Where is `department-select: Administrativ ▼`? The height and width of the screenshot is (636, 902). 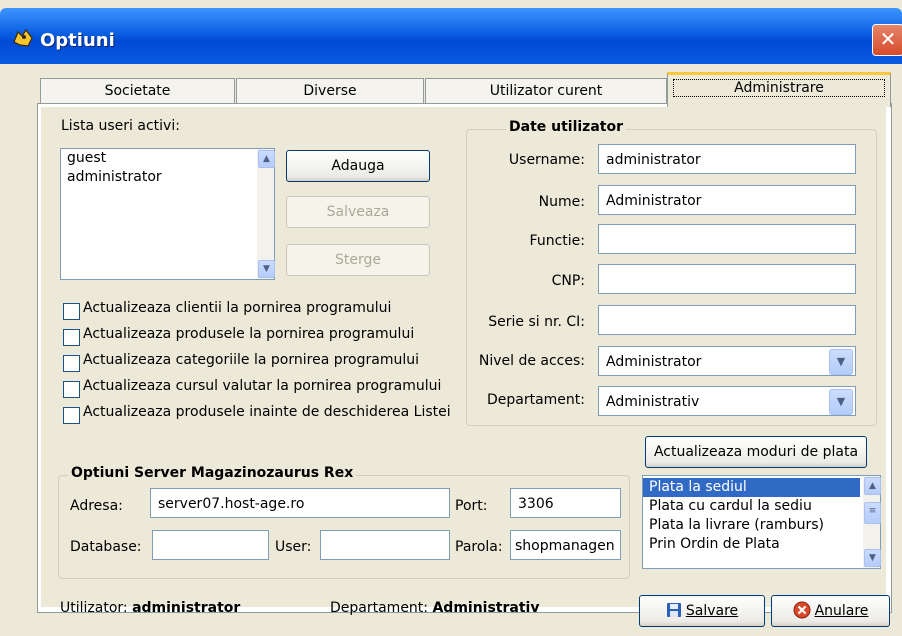 department-select: Administrativ ▼ is located at coordinates (727, 401).